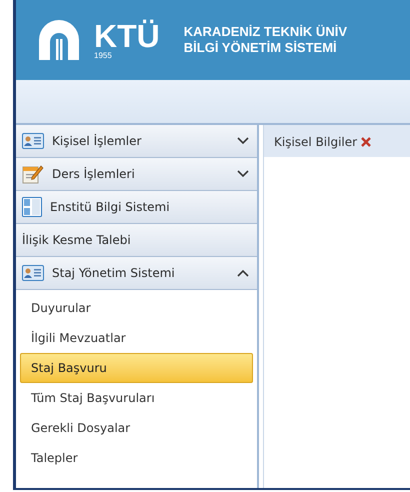 The image size is (410, 492). Describe the element at coordinates (316, 142) in the screenshot. I see `tab: Kişisel Bilgiler` at that location.